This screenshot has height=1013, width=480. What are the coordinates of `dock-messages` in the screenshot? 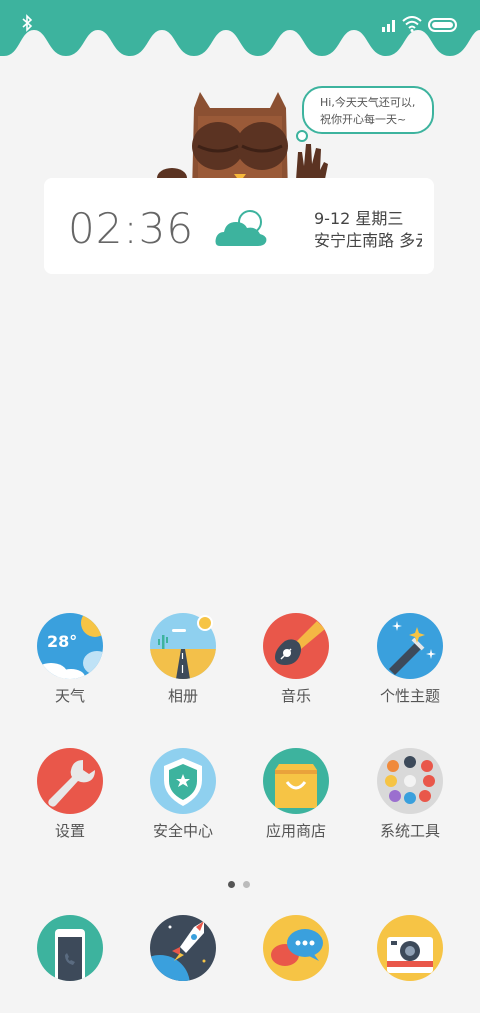 It's located at (296, 948).